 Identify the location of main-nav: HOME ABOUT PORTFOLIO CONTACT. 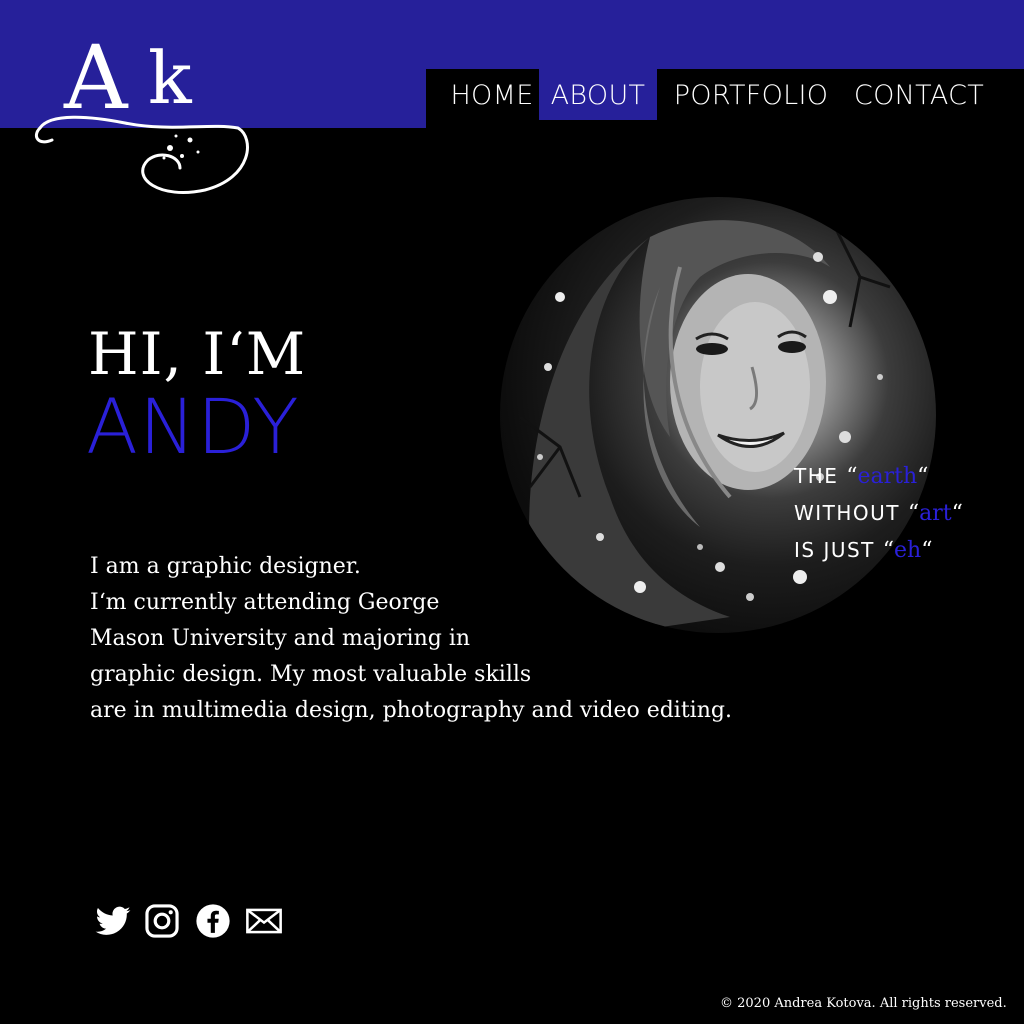
(725, 98).